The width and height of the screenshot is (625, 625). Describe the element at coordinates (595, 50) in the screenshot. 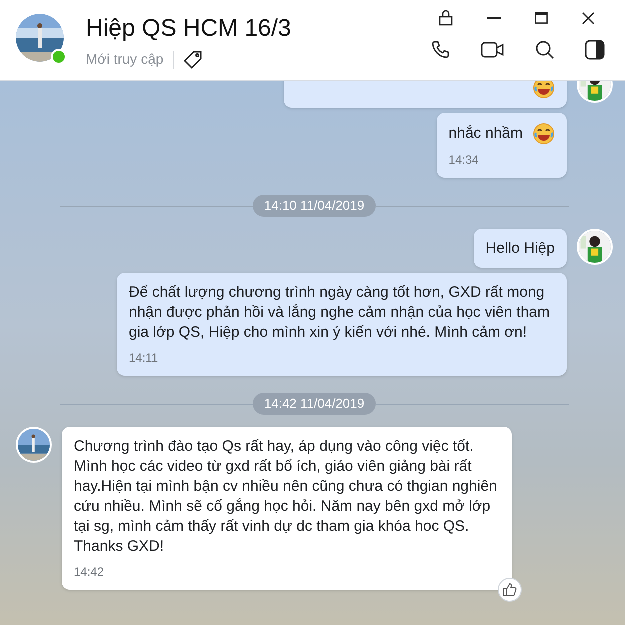

I see `sidebar-toggle-icon` at that location.